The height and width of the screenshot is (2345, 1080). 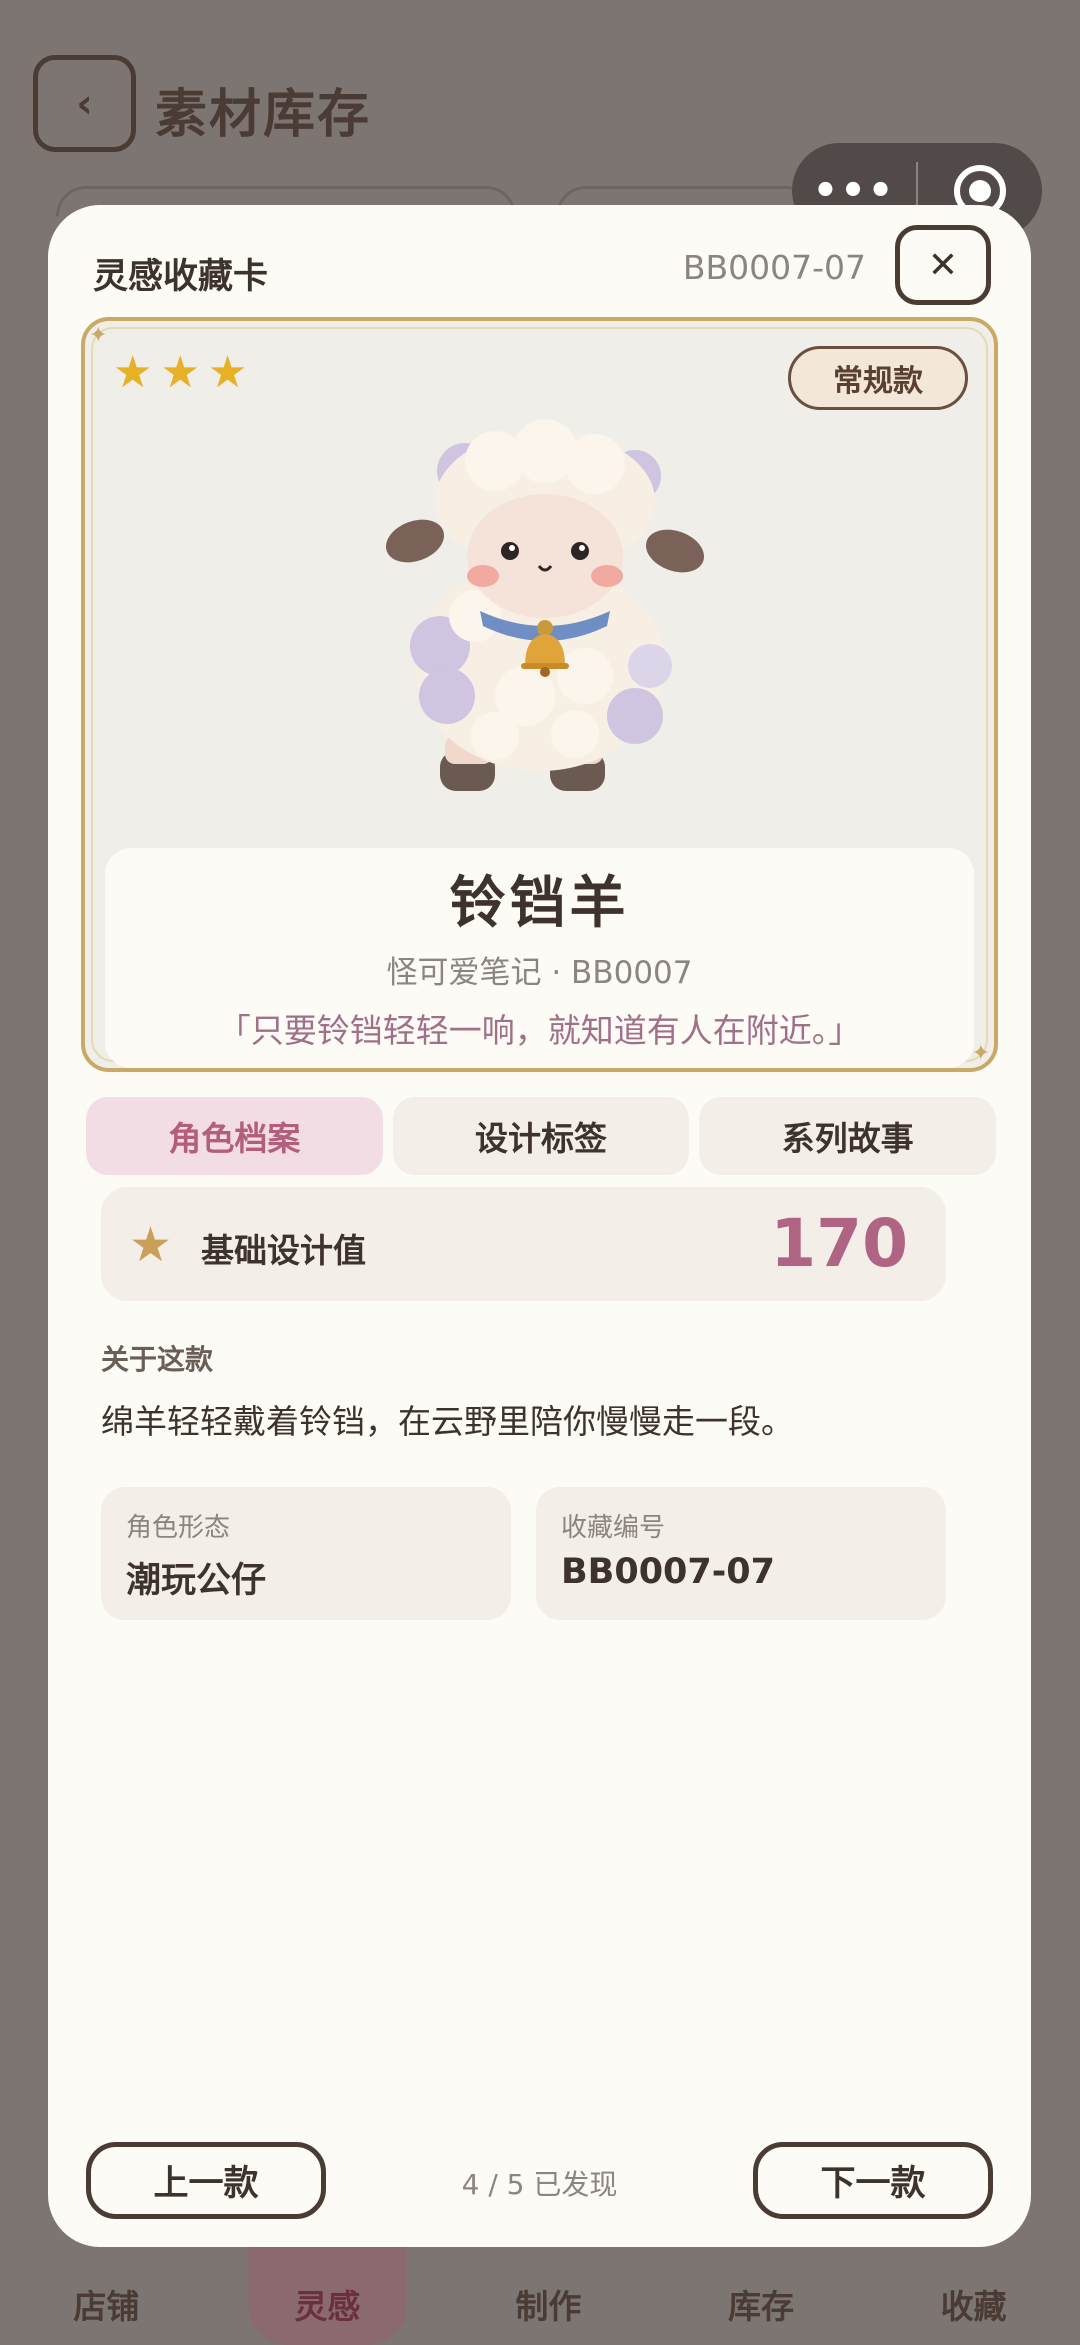 I want to click on about-text: 绵羊轻轻戴着铃铛，在云野里陪你慢慢走一段。, so click(x=447, y=1421).